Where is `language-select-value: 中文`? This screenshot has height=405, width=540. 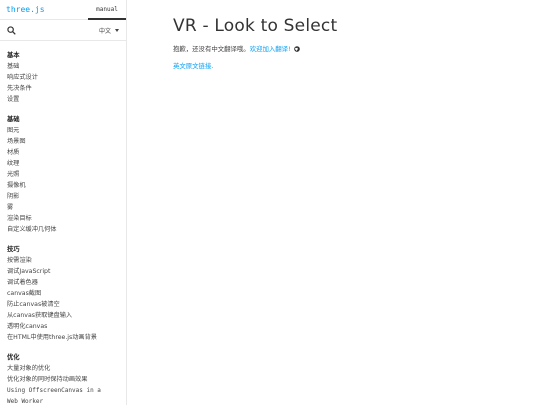 language-select-value: 中文 is located at coordinates (104, 31).